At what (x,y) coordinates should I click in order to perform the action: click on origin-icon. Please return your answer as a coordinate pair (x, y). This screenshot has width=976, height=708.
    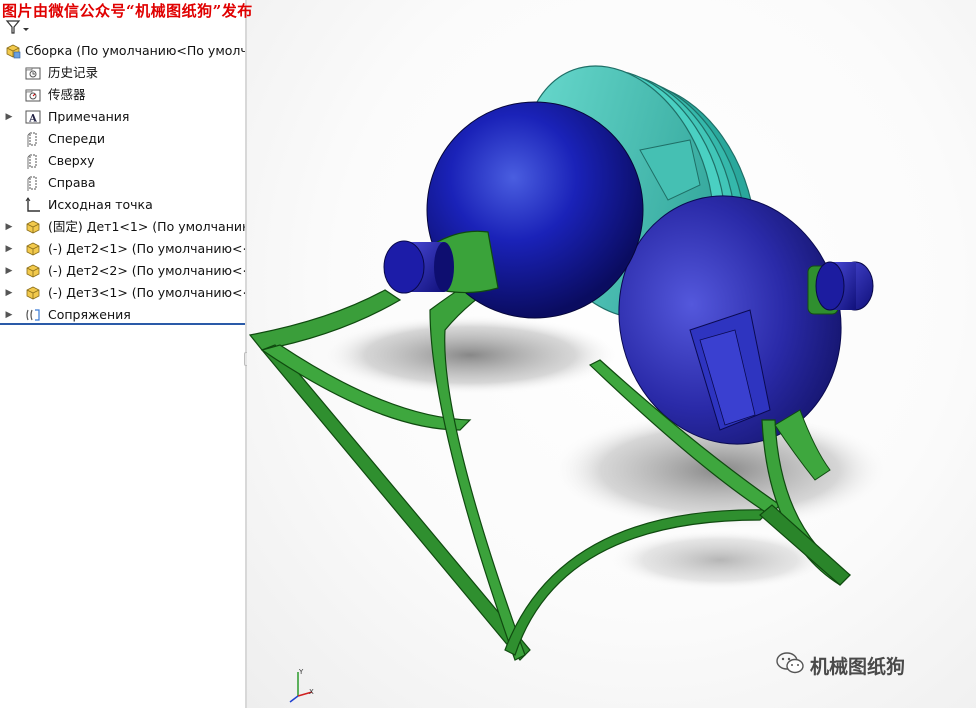
    Looking at the image, I should click on (33, 205).